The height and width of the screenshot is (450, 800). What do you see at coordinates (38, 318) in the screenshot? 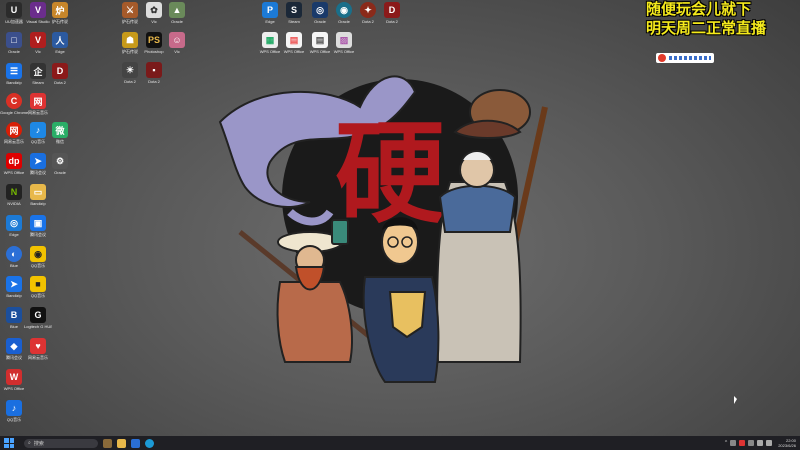
I see `desktop-icon: G Logitech G HUB` at bounding box center [38, 318].